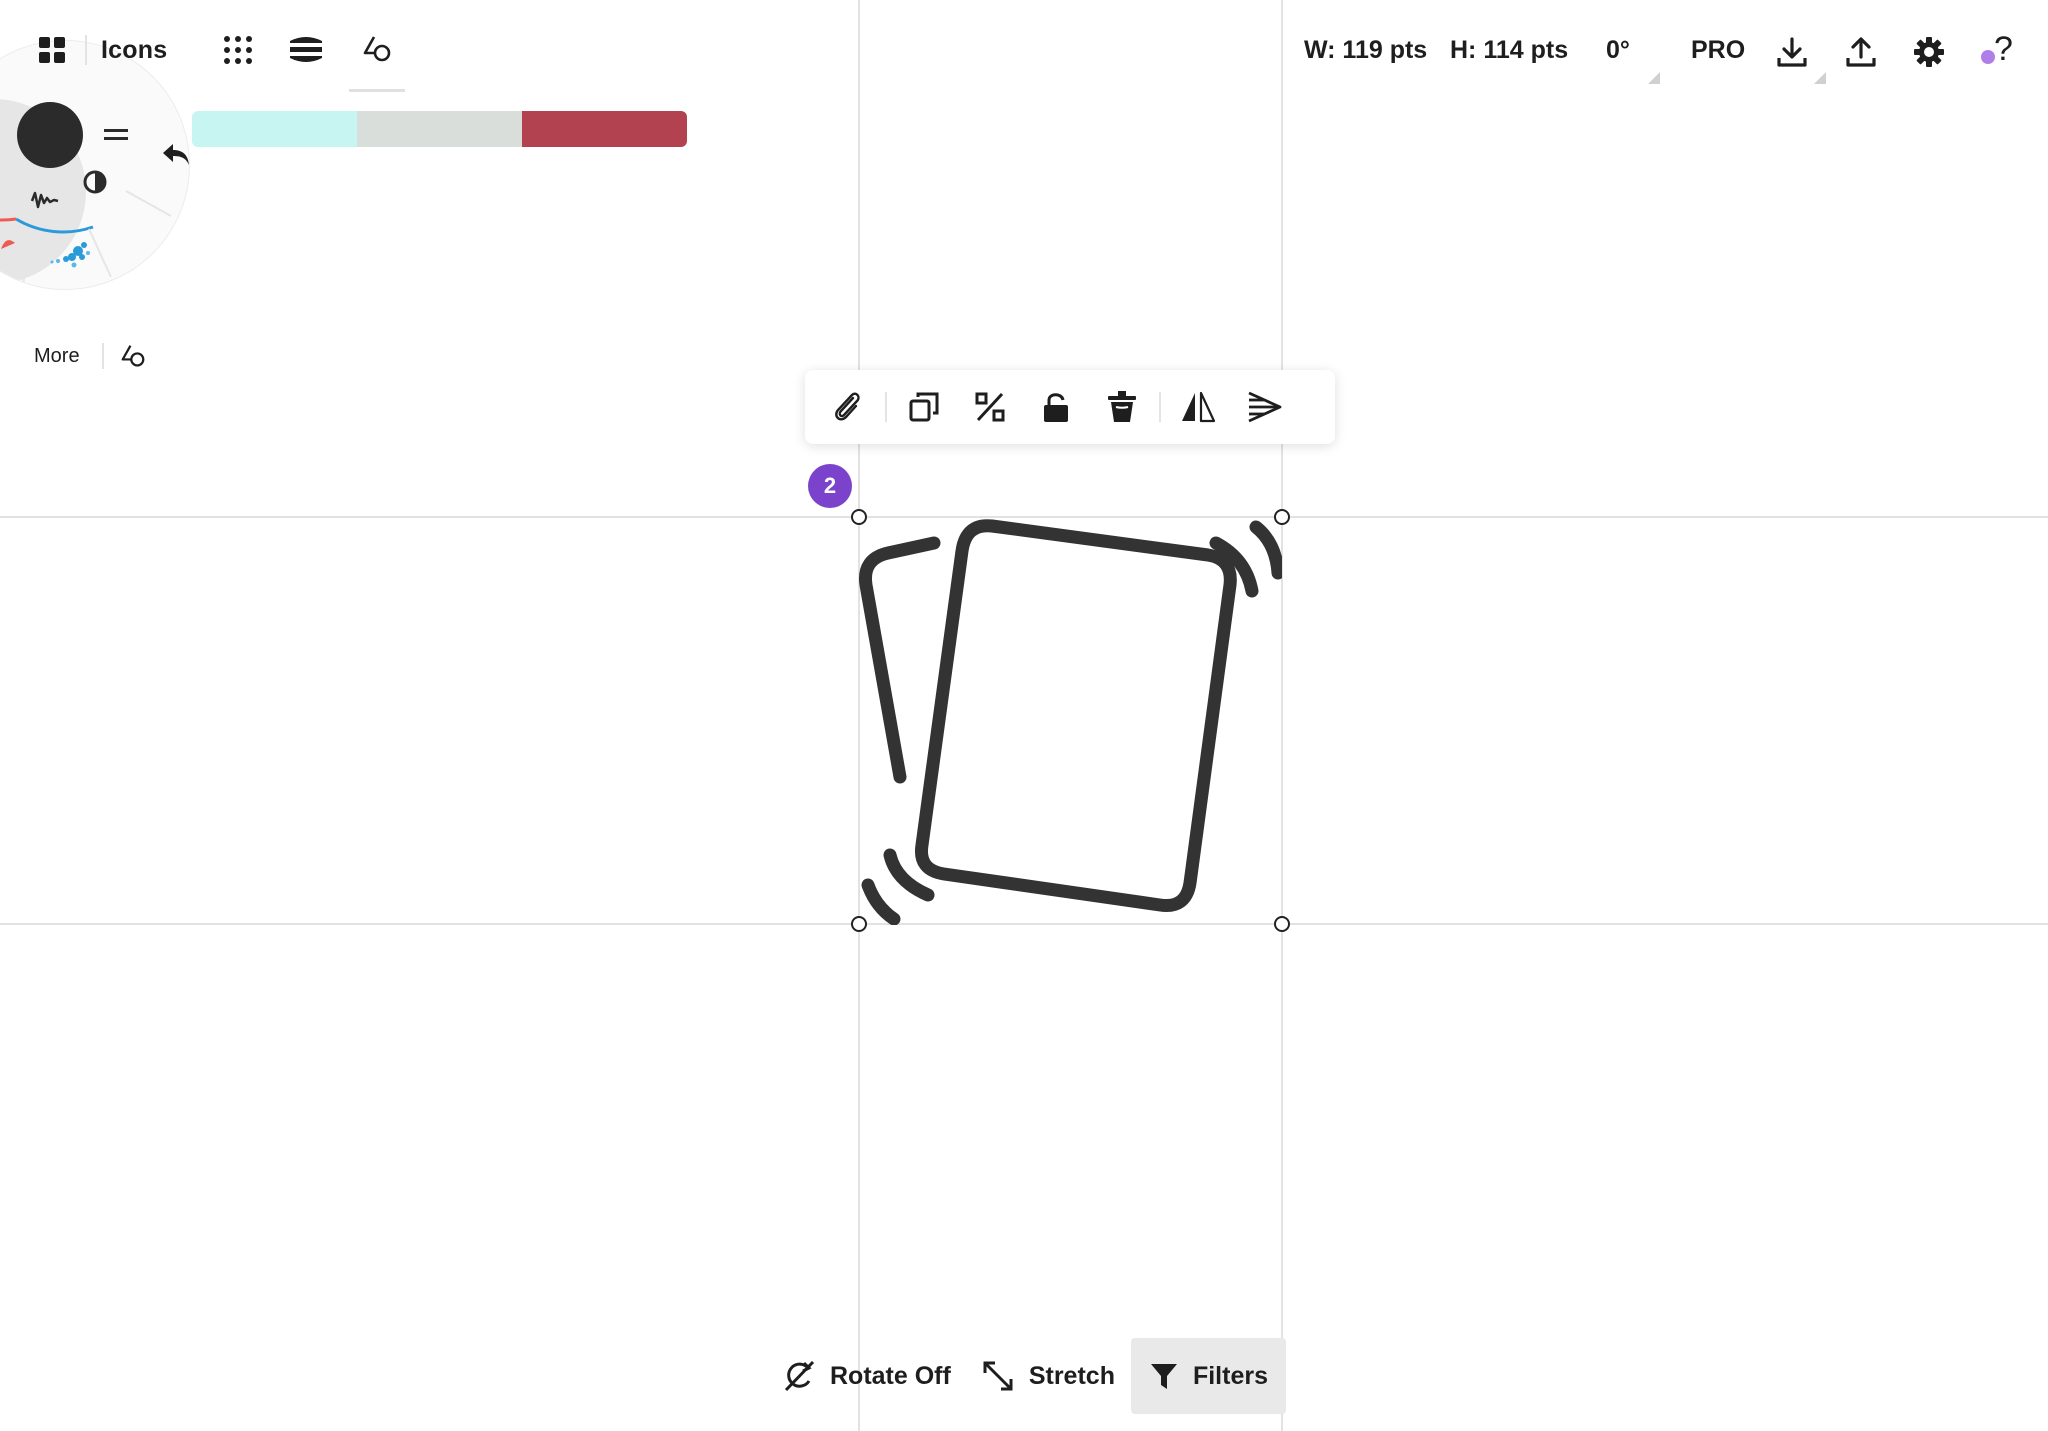 This screenshot has width=2048, height=1431. Describe the element at coordinates (1071, 1375) in the screenshot. I see `stretch-label: Stretch` at that location.